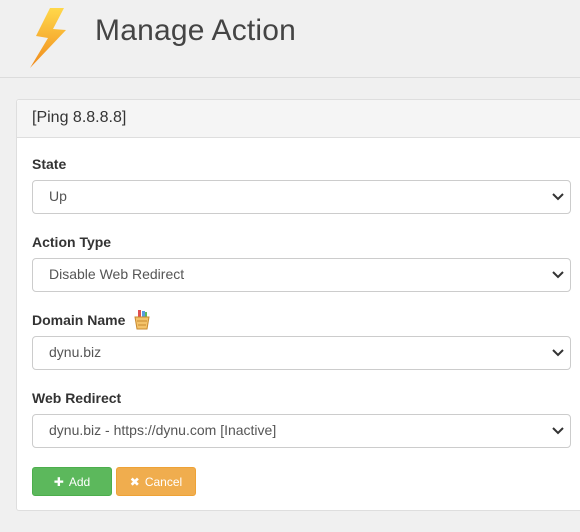 This screenshot has height=532, width=580. What do you see at coordinates (301, 197) in the screenshot?
I see `state-select: Up` at bounding box center [301, 197].